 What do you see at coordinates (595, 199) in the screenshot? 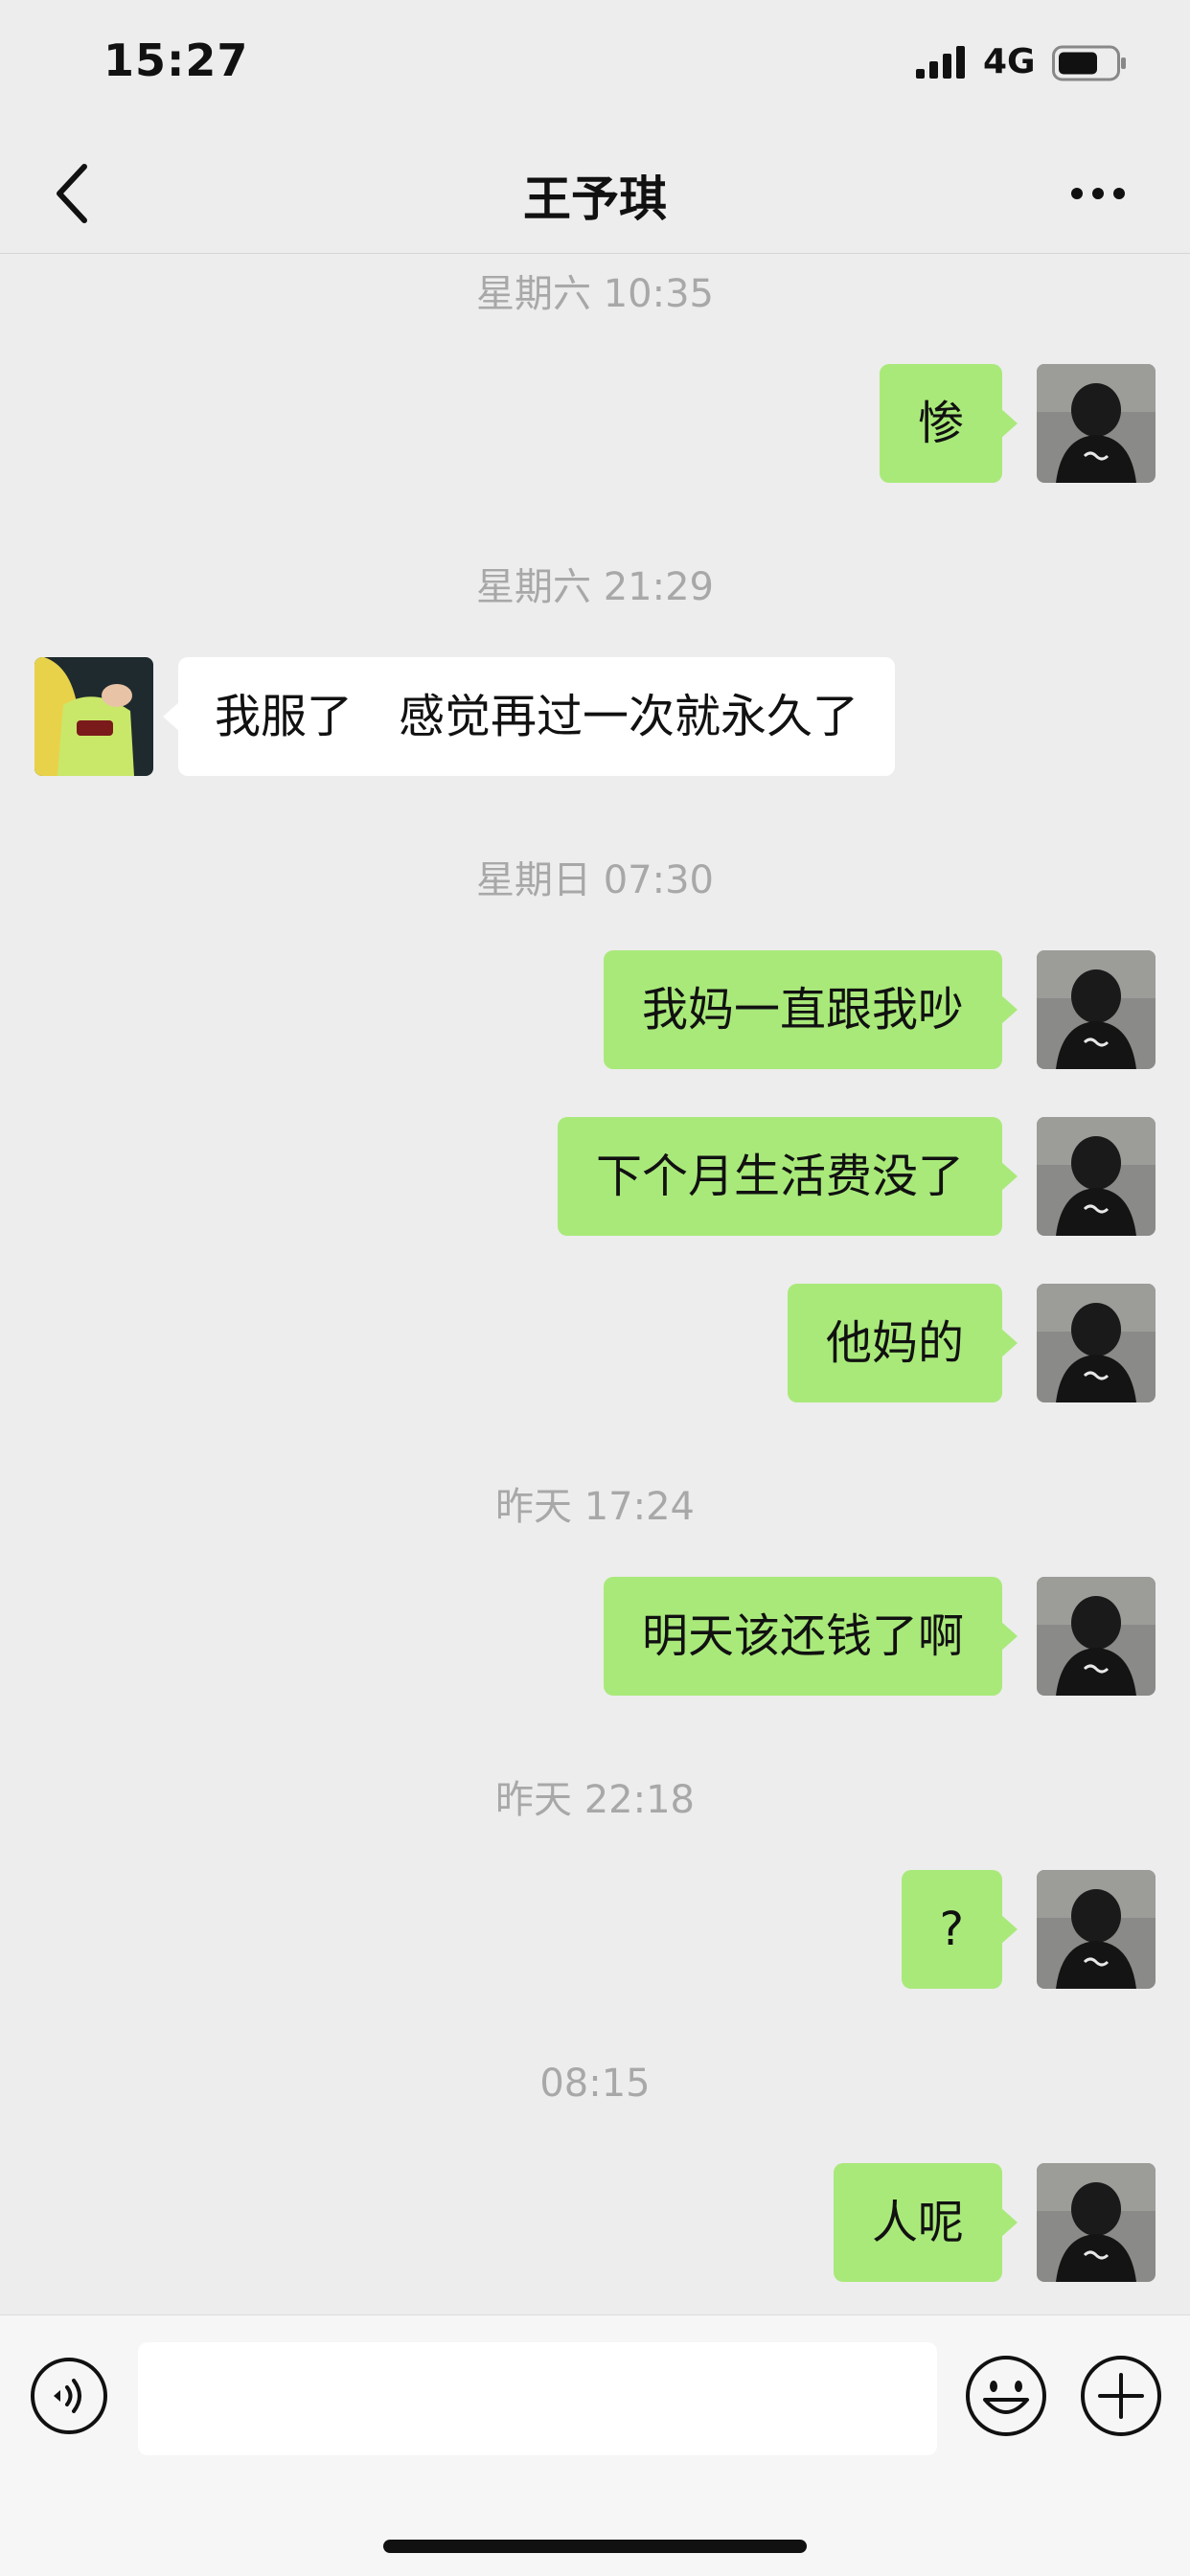
I see `chat-title: 王予琪` at bounding box center [595, 199].